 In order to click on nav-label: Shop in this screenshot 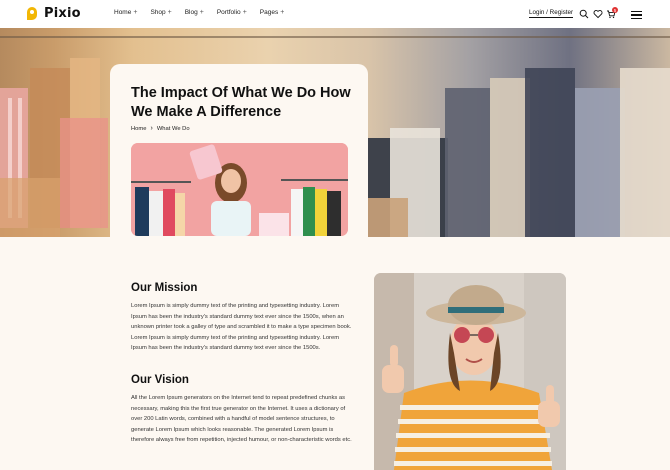, I will do `click(158, 12)`.